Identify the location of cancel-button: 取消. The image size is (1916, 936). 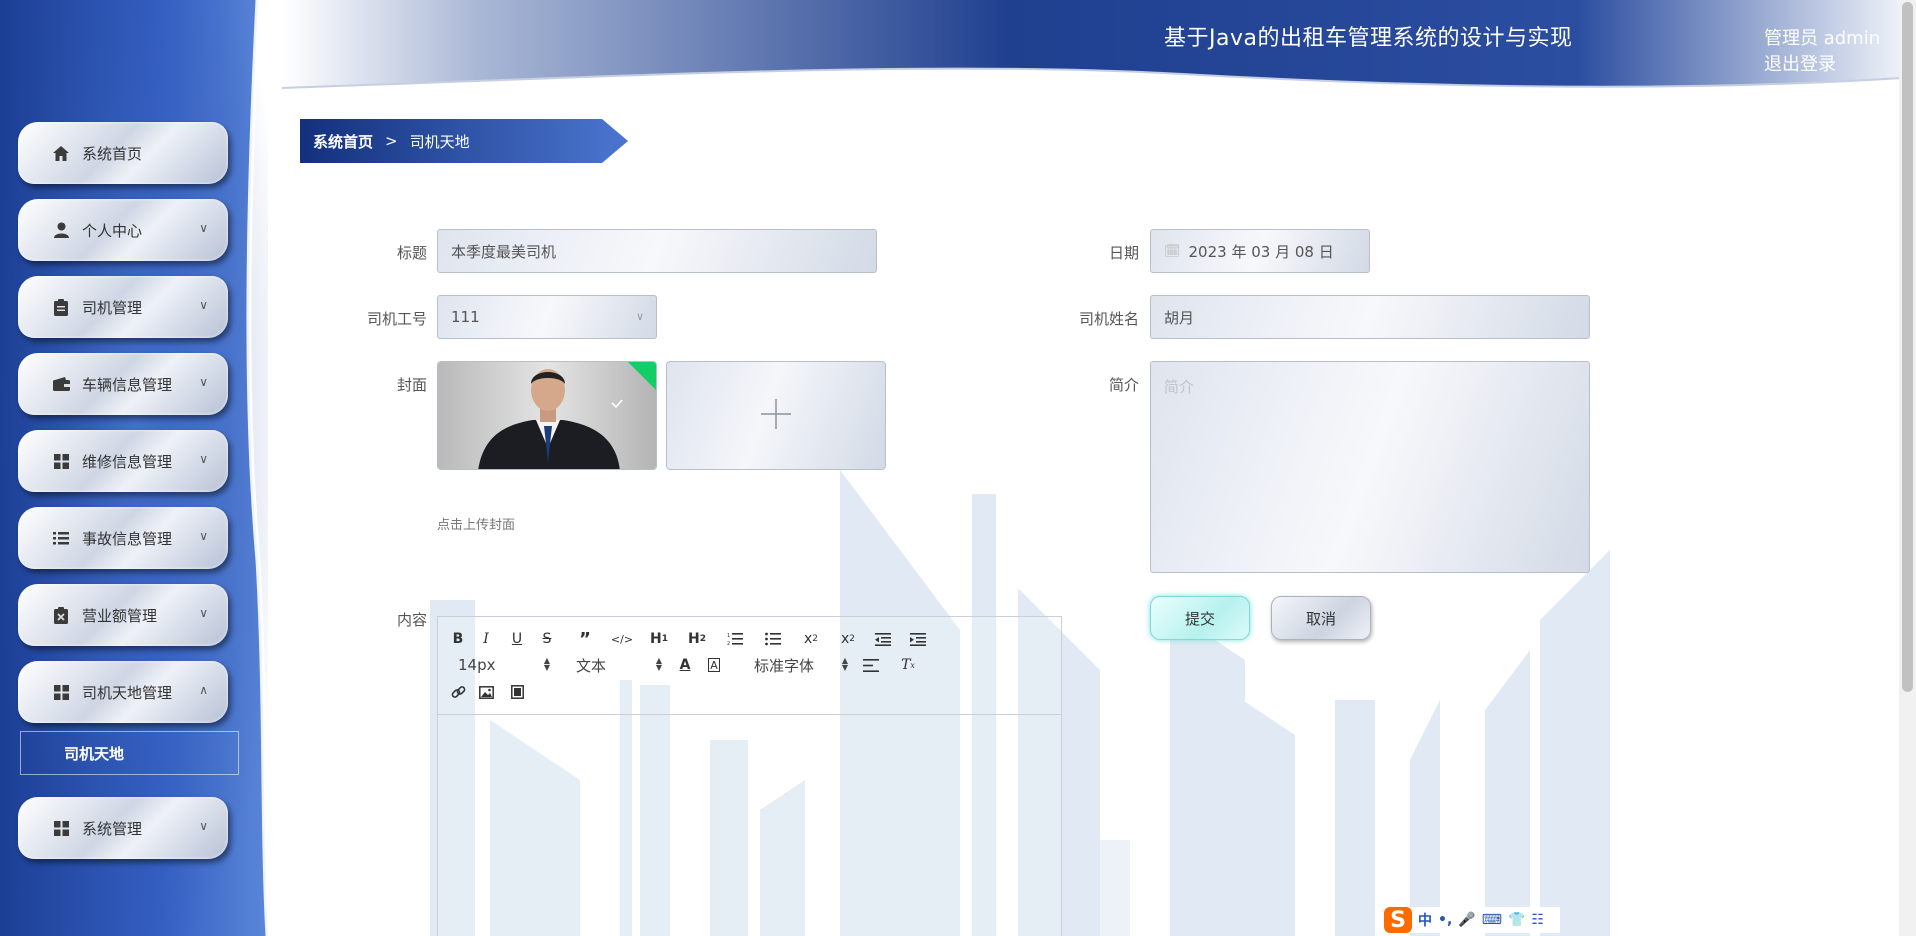
(1321, 618).